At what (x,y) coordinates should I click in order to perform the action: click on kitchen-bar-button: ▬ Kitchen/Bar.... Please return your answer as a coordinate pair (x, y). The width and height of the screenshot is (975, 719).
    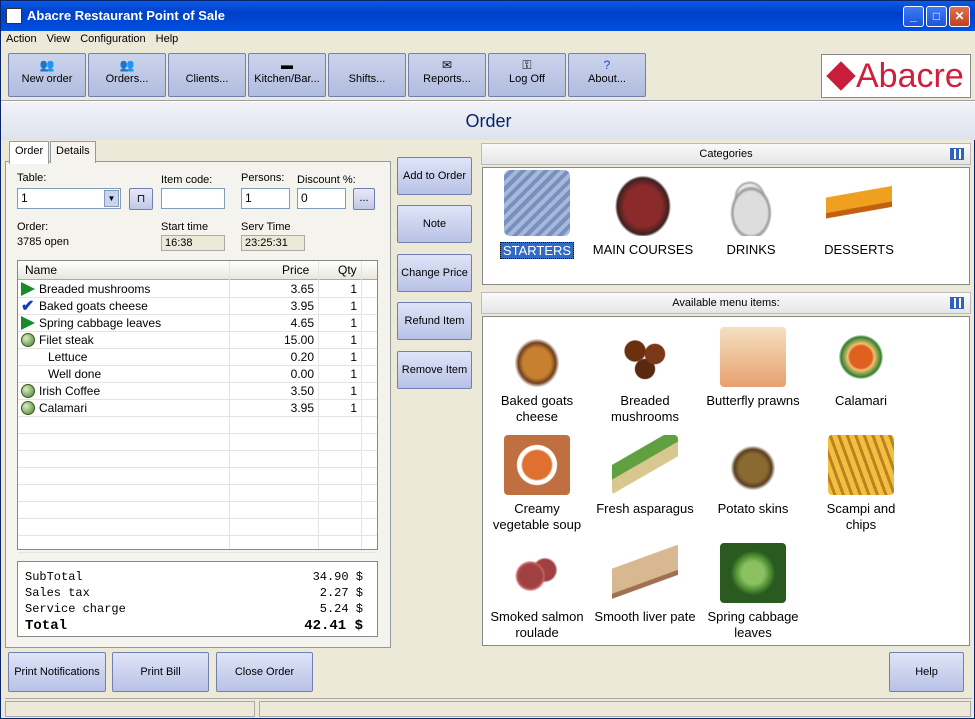
    Looking at the image, I should click on (287, 75).